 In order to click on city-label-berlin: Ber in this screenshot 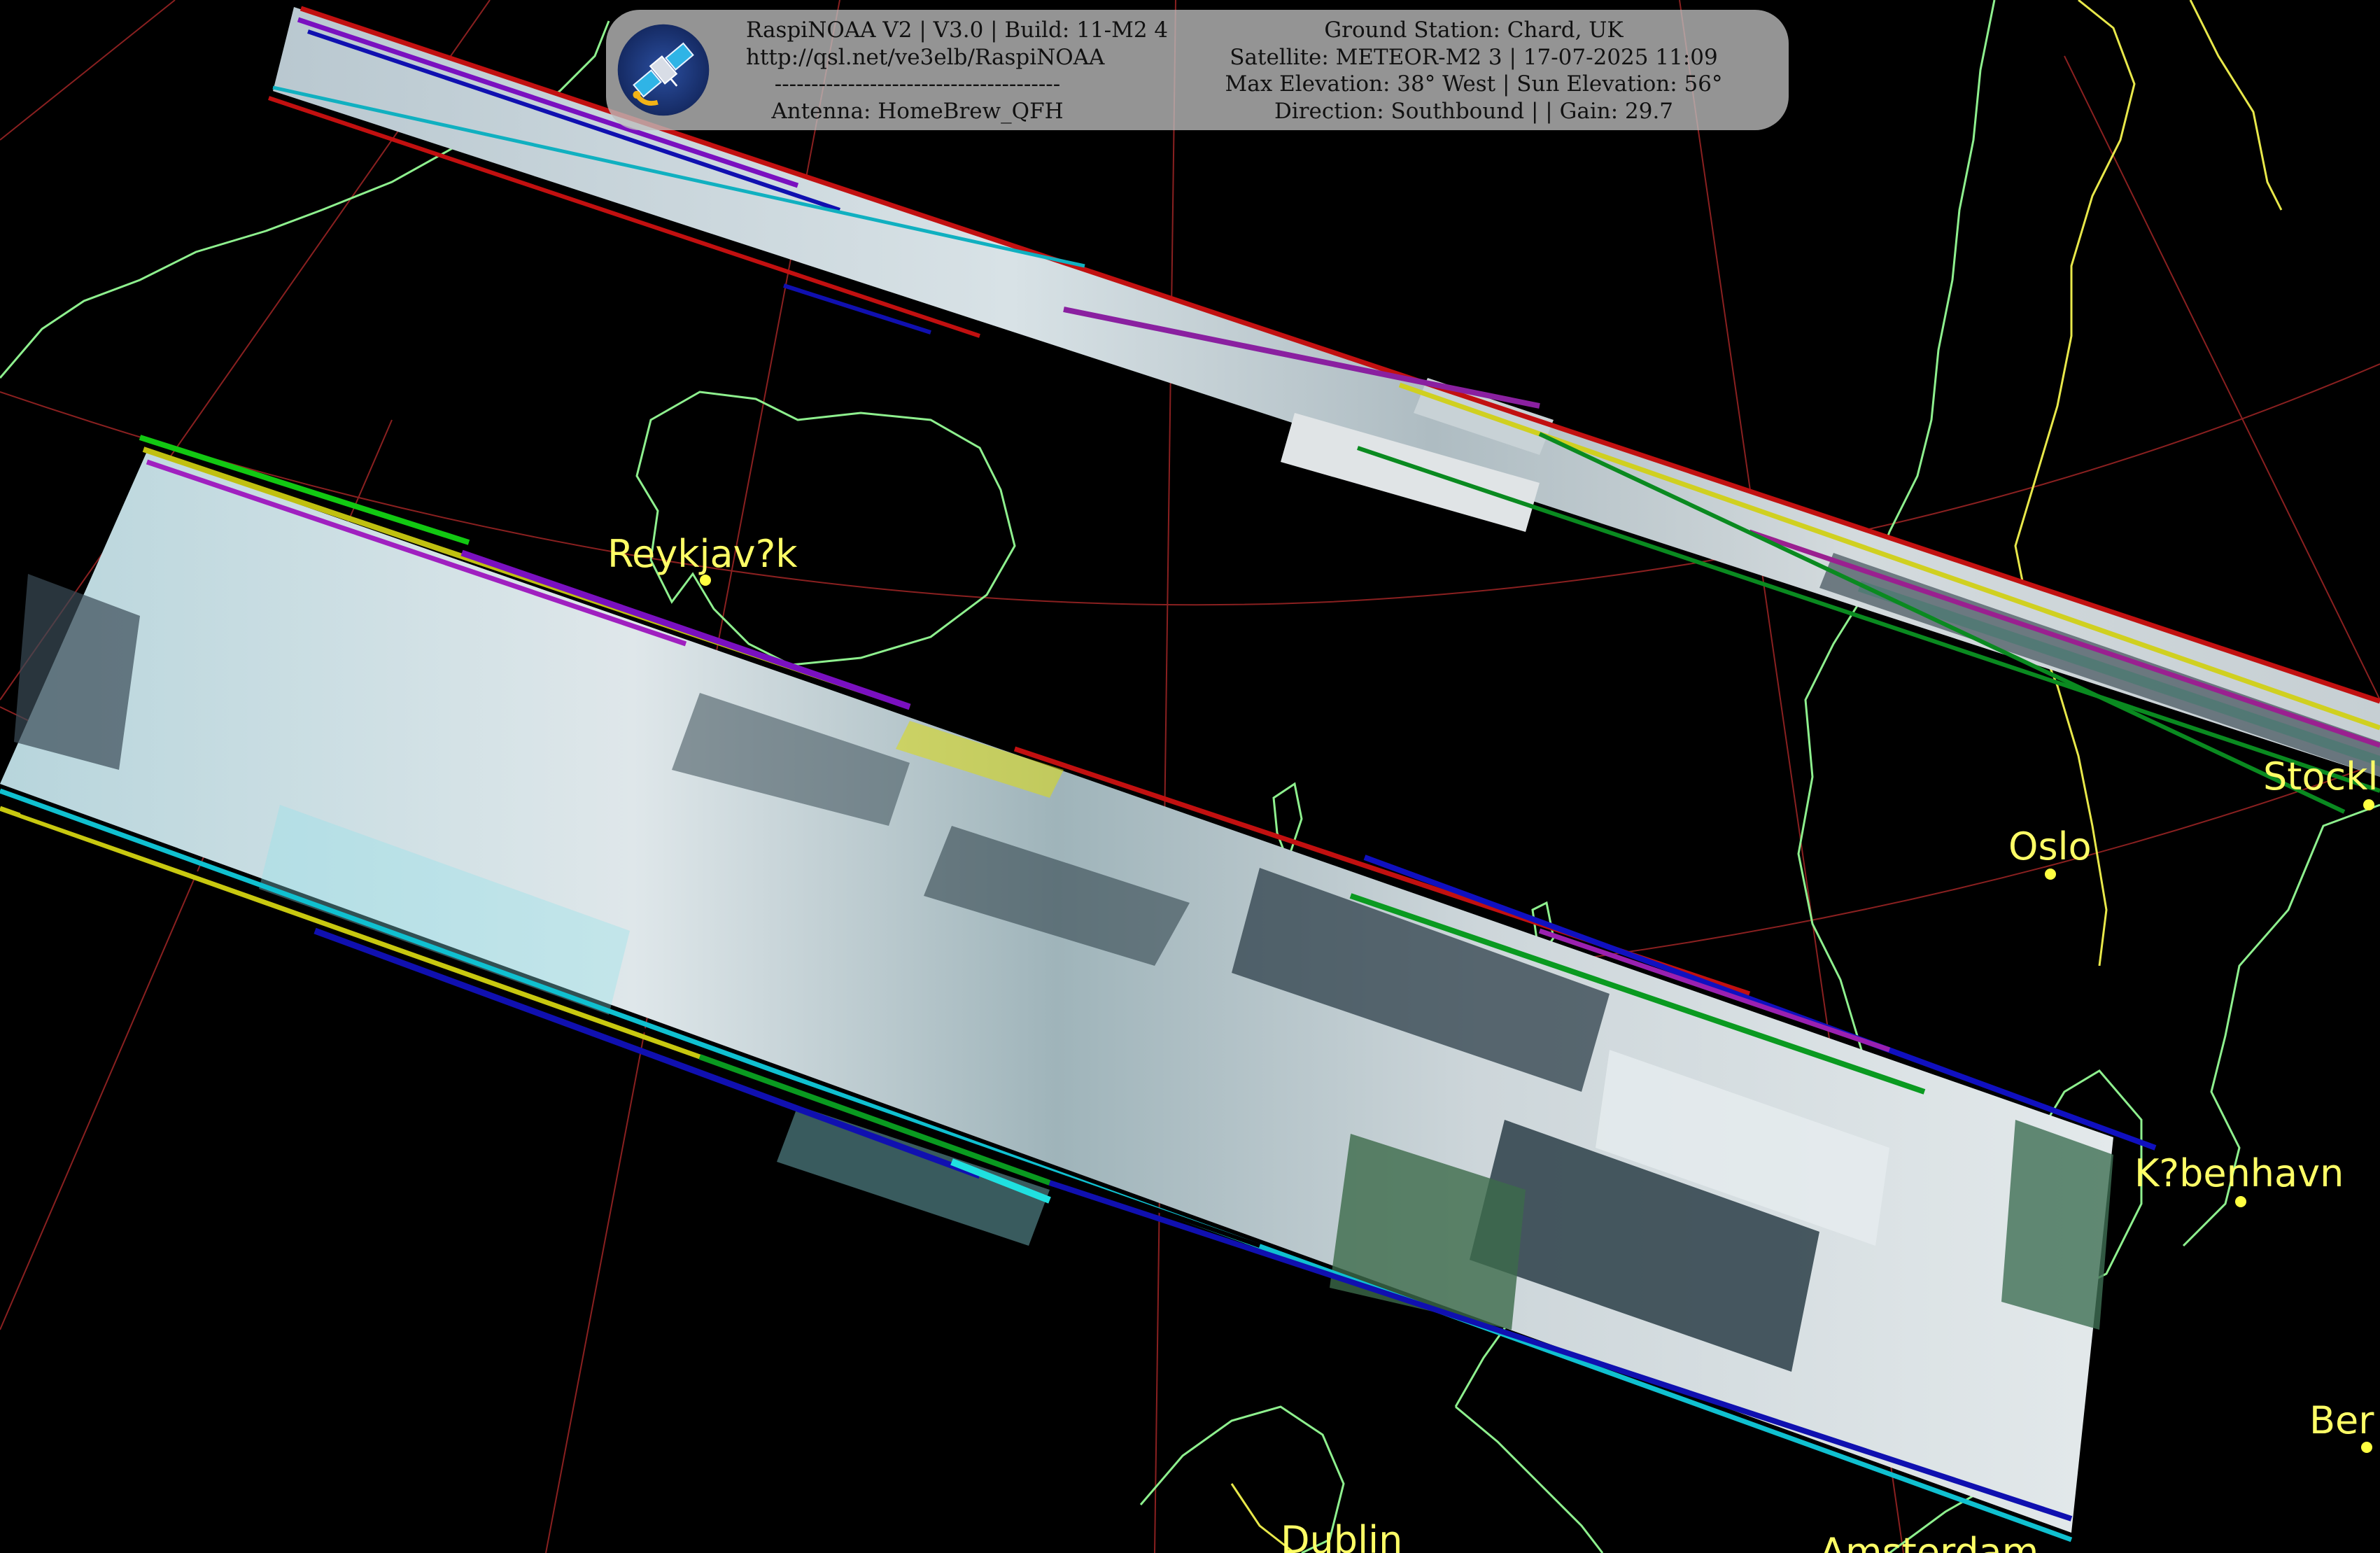, I will do `click(2341, 1420)`.